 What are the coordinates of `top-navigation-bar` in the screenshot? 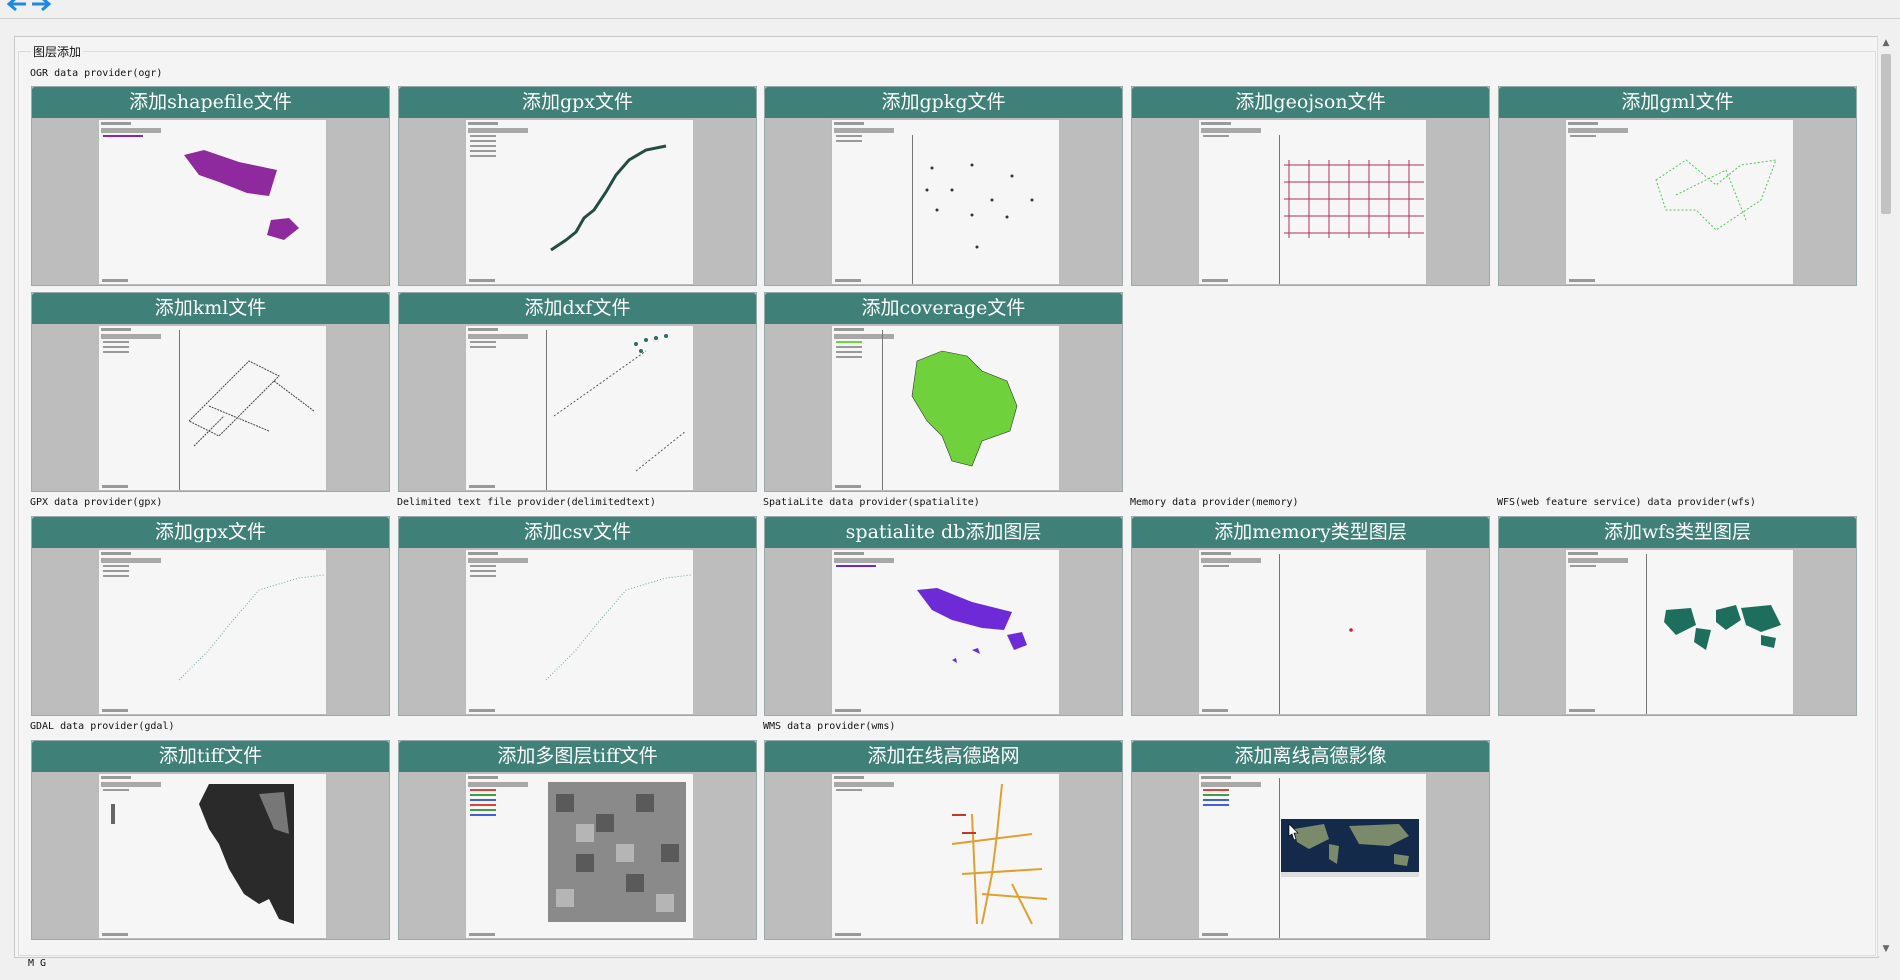 It's located at (950, 9).